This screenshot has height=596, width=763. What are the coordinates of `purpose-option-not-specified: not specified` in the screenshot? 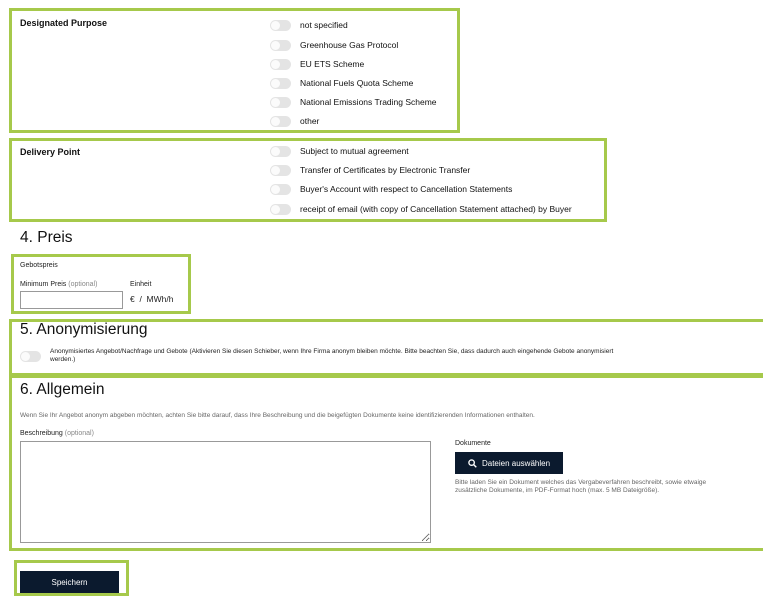 It's located at (309, 25).